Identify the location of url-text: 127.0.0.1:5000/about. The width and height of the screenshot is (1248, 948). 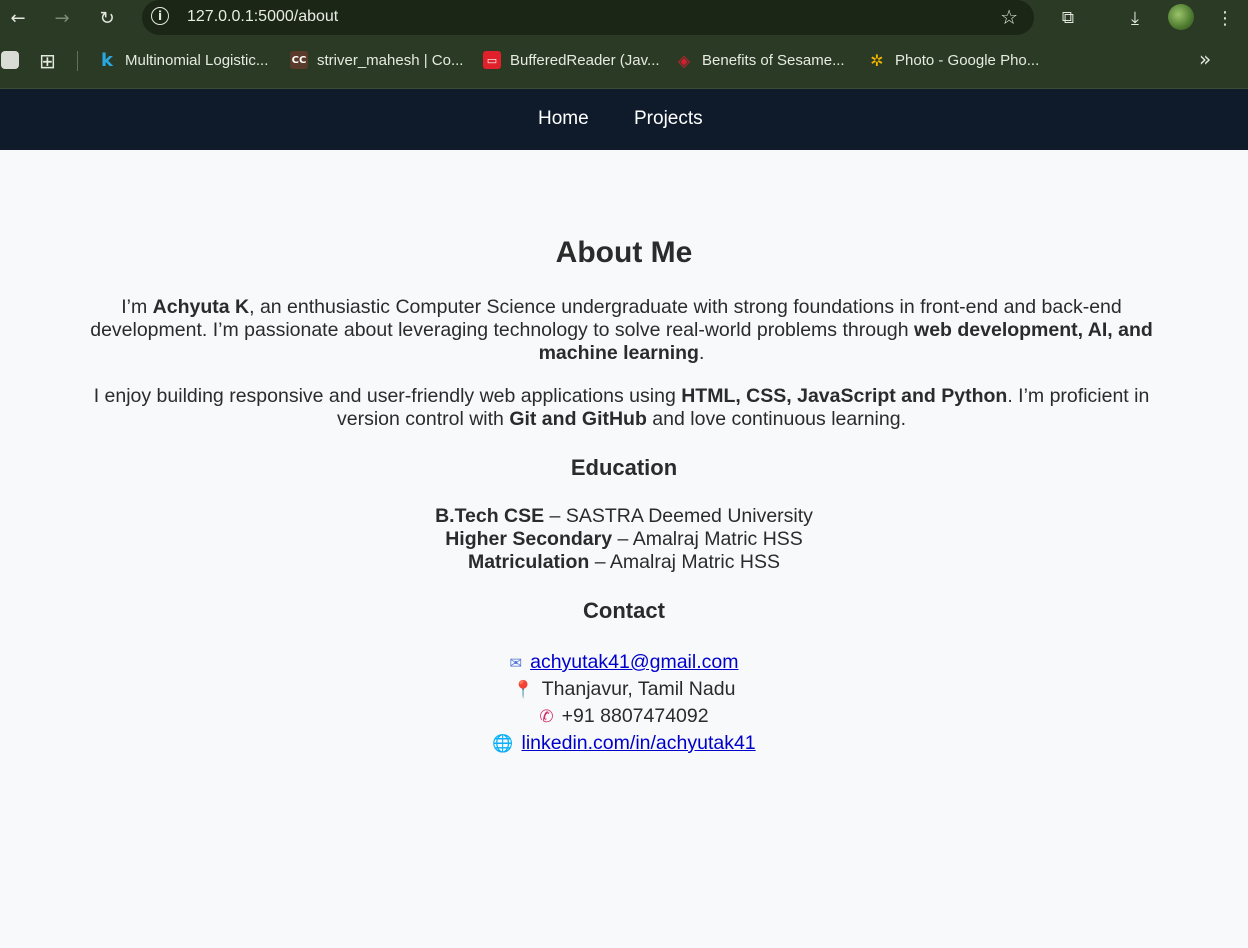
(262, 17).